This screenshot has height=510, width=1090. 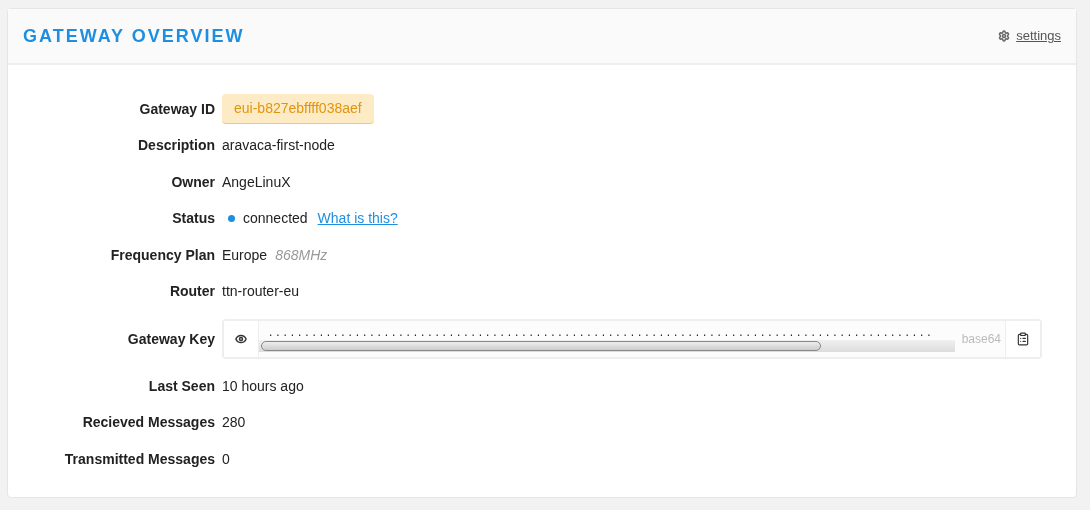 I want to click on field-label: Frequency Plan, so click(x=162, y=255).